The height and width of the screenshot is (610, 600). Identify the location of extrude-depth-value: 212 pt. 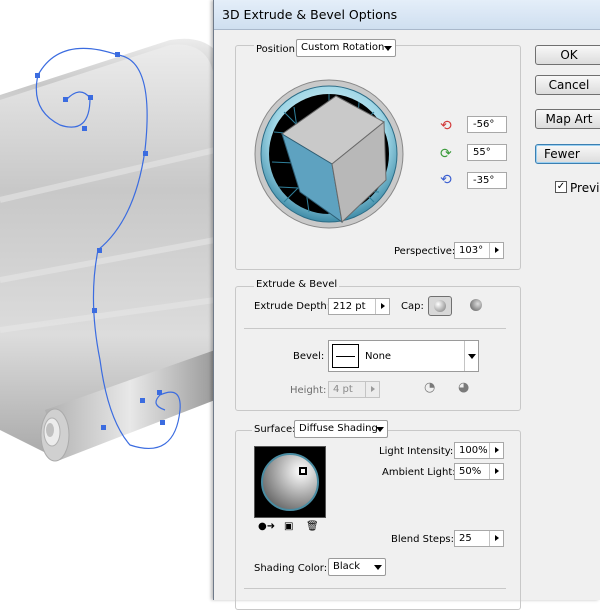
(349, 306).